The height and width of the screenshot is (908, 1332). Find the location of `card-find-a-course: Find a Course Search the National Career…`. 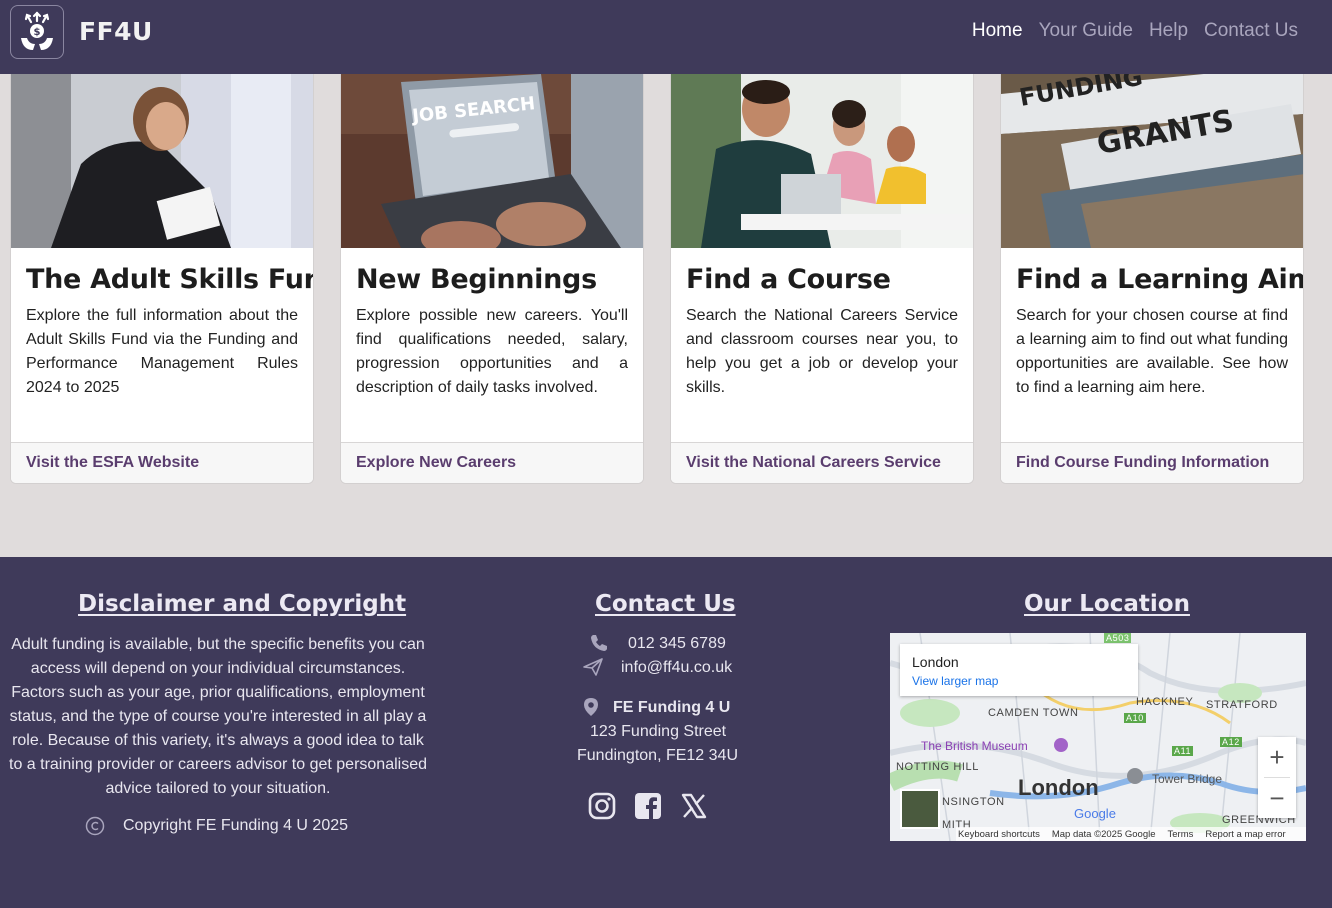

card-find-a-course: Find a Course Search the National Career… is located at coordinates (822, 279).